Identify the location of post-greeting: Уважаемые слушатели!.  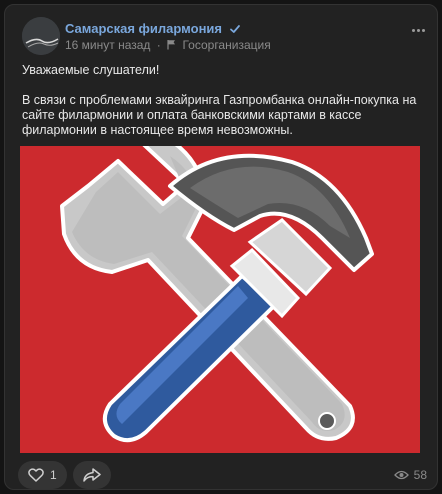
(91, 70).